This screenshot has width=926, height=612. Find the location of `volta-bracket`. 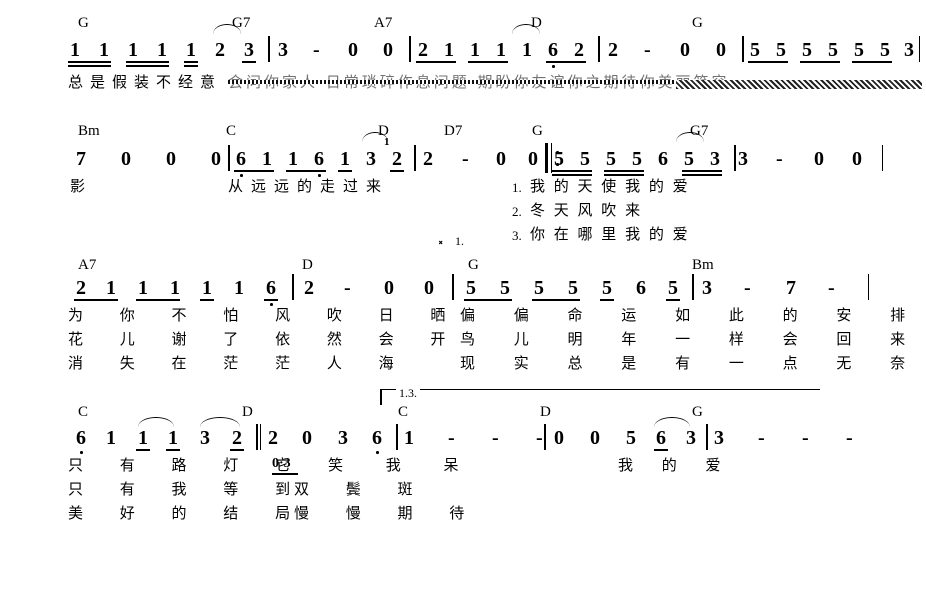

volta-bracket is located at coordinates (600, 389).